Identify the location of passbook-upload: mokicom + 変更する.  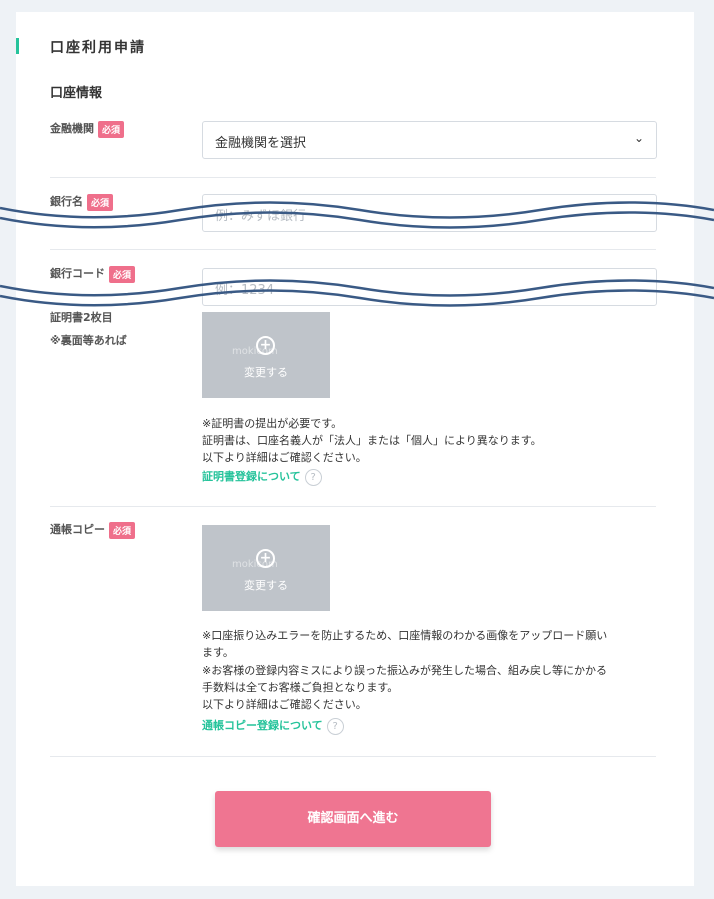
(266, 568).